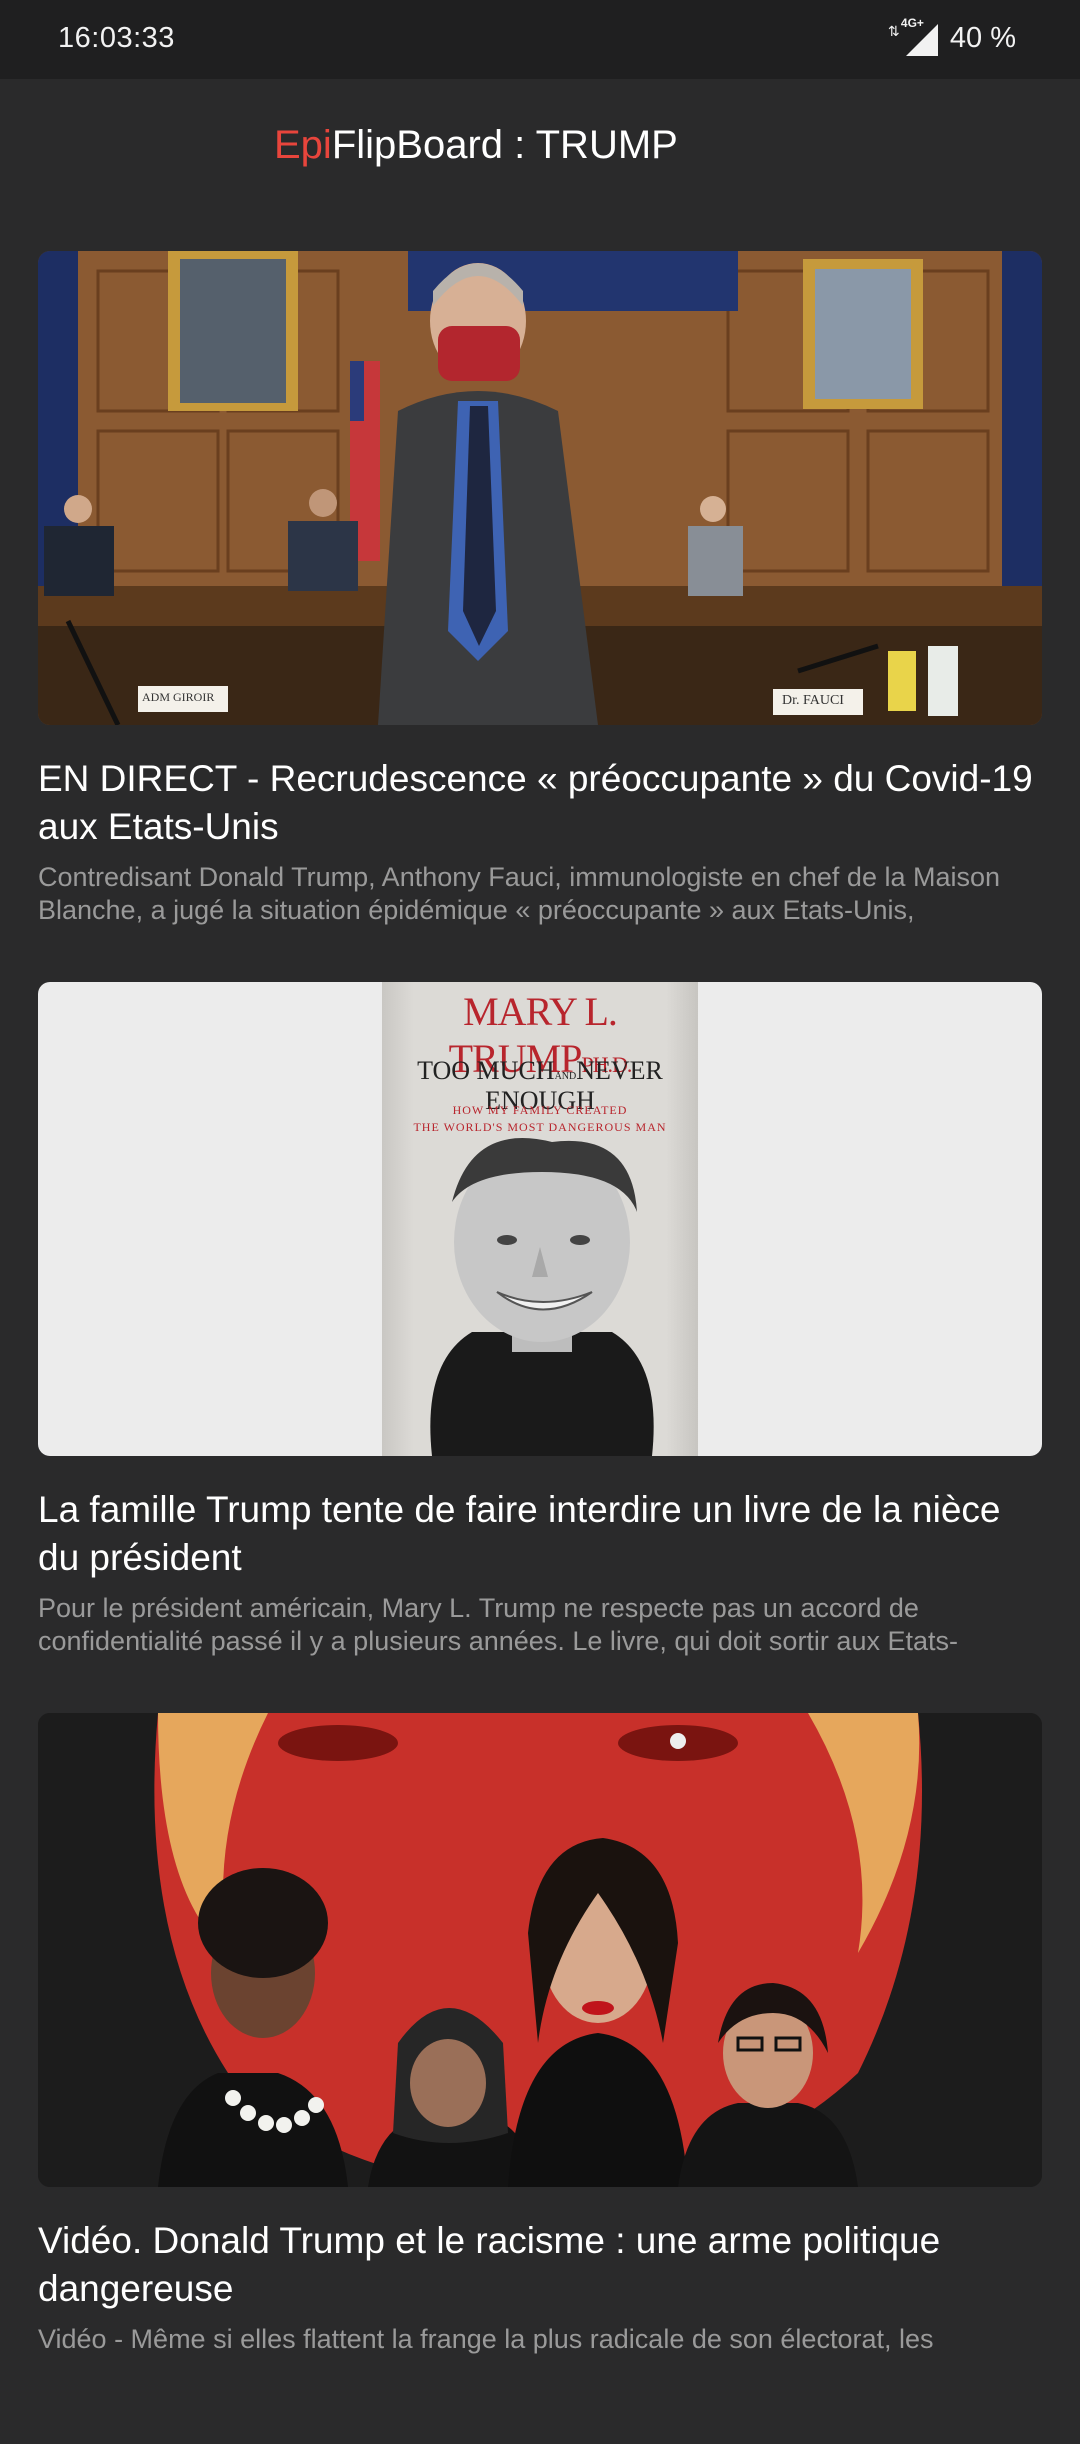  Describe the element at coordinates (921, 40) in the screenshot. I see `signal-bars-icon` at that location.